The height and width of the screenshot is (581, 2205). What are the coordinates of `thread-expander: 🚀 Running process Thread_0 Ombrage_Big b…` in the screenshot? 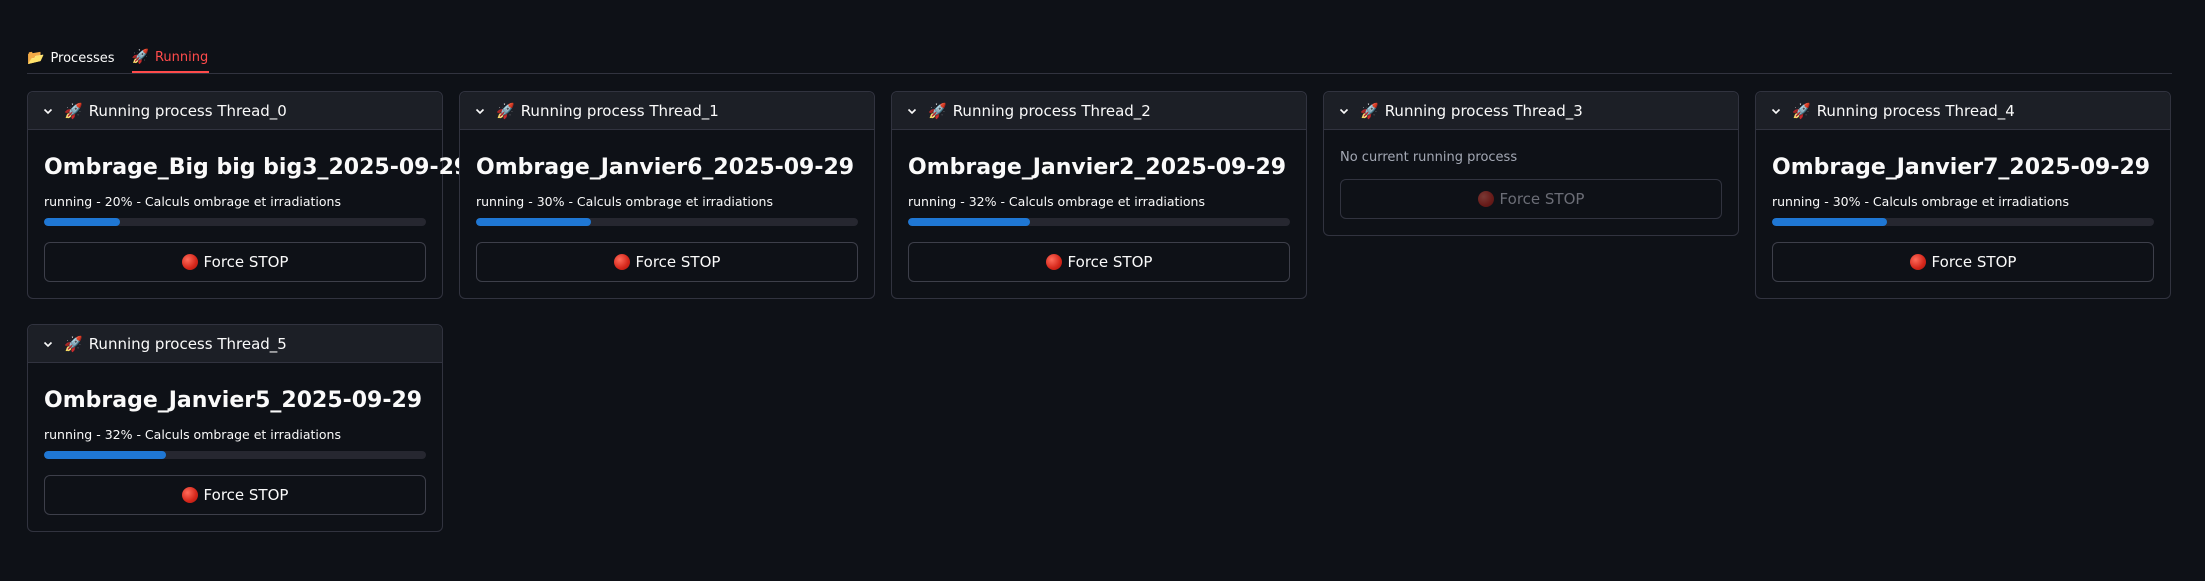 It's located at (248, 195).